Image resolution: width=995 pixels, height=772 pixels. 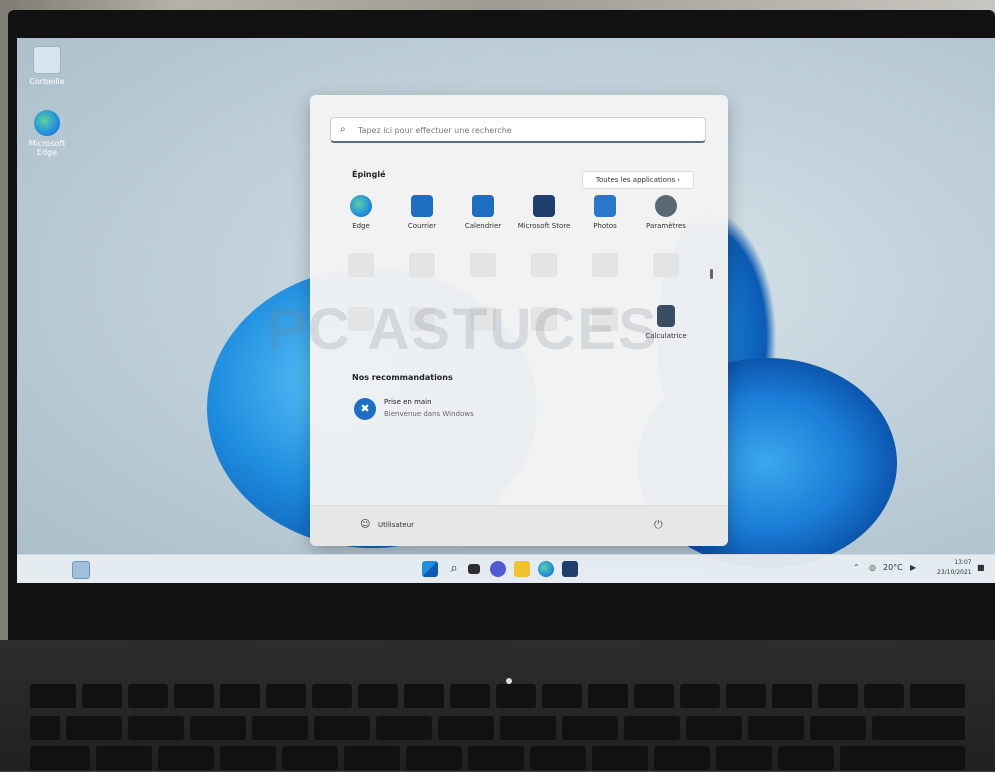 What do you see at coordinates (666, 206) in the screenshot?
I see `gear-icon` at bounding box center [666, 206].